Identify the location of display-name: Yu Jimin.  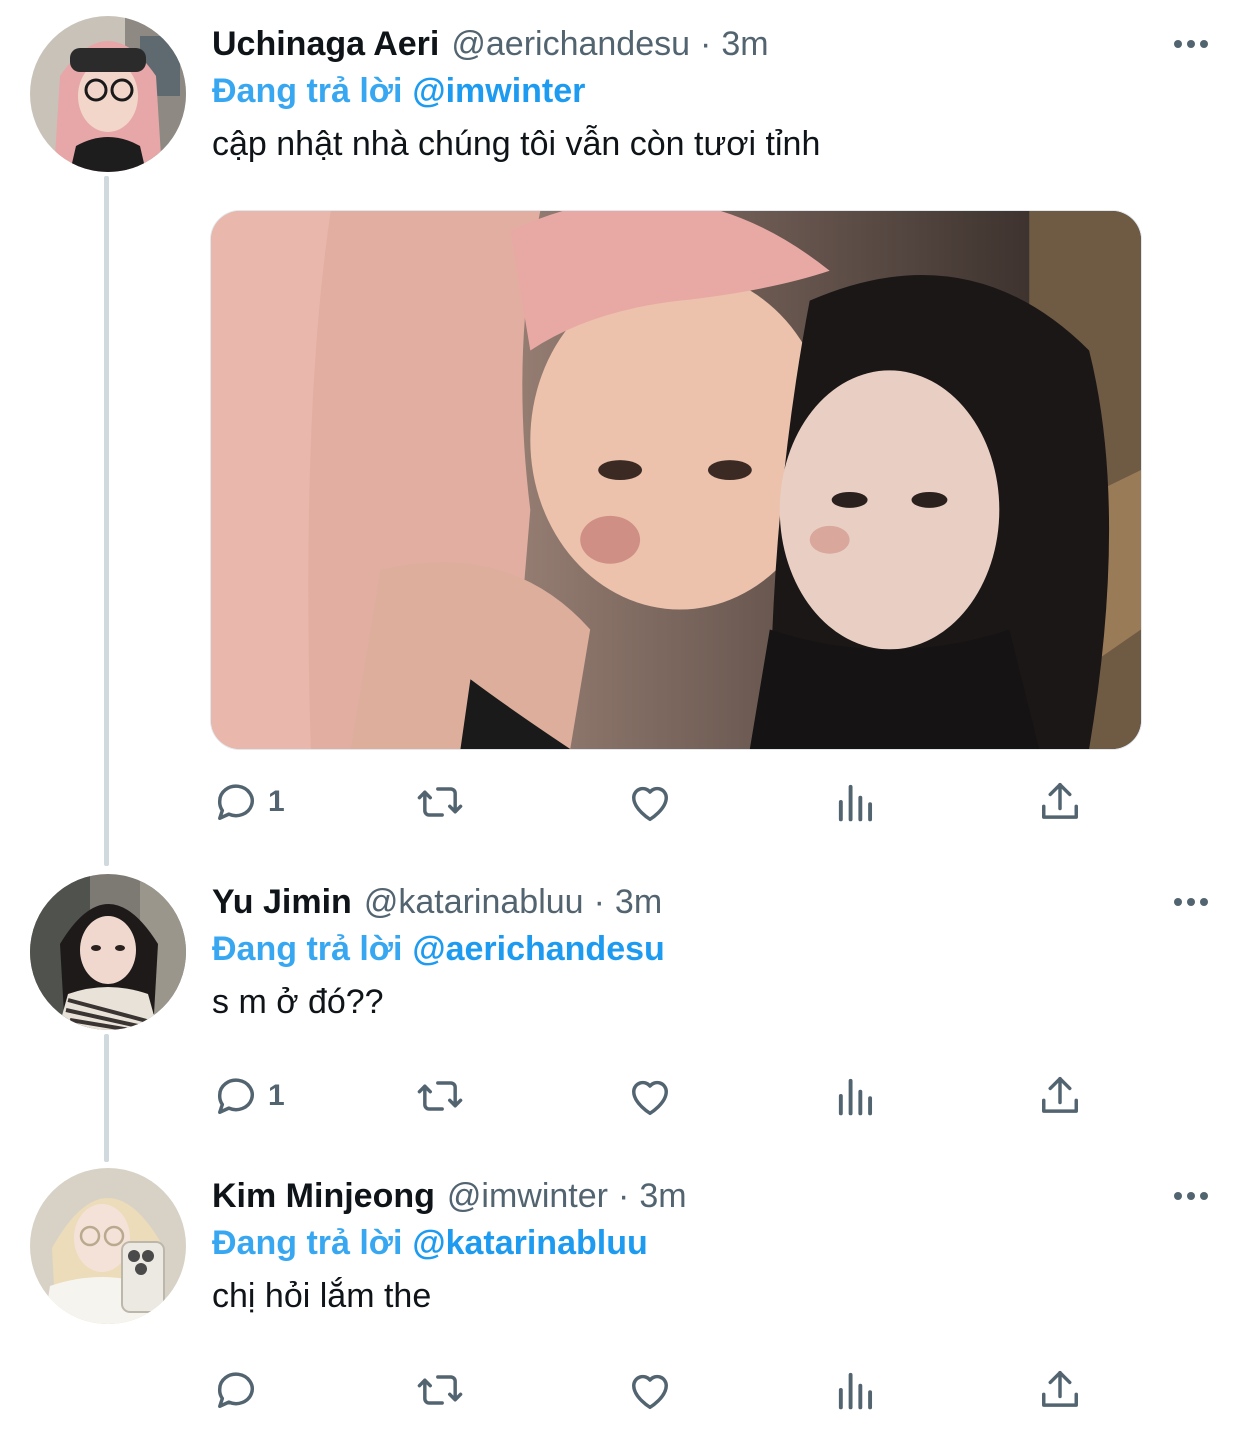
(282, 902).